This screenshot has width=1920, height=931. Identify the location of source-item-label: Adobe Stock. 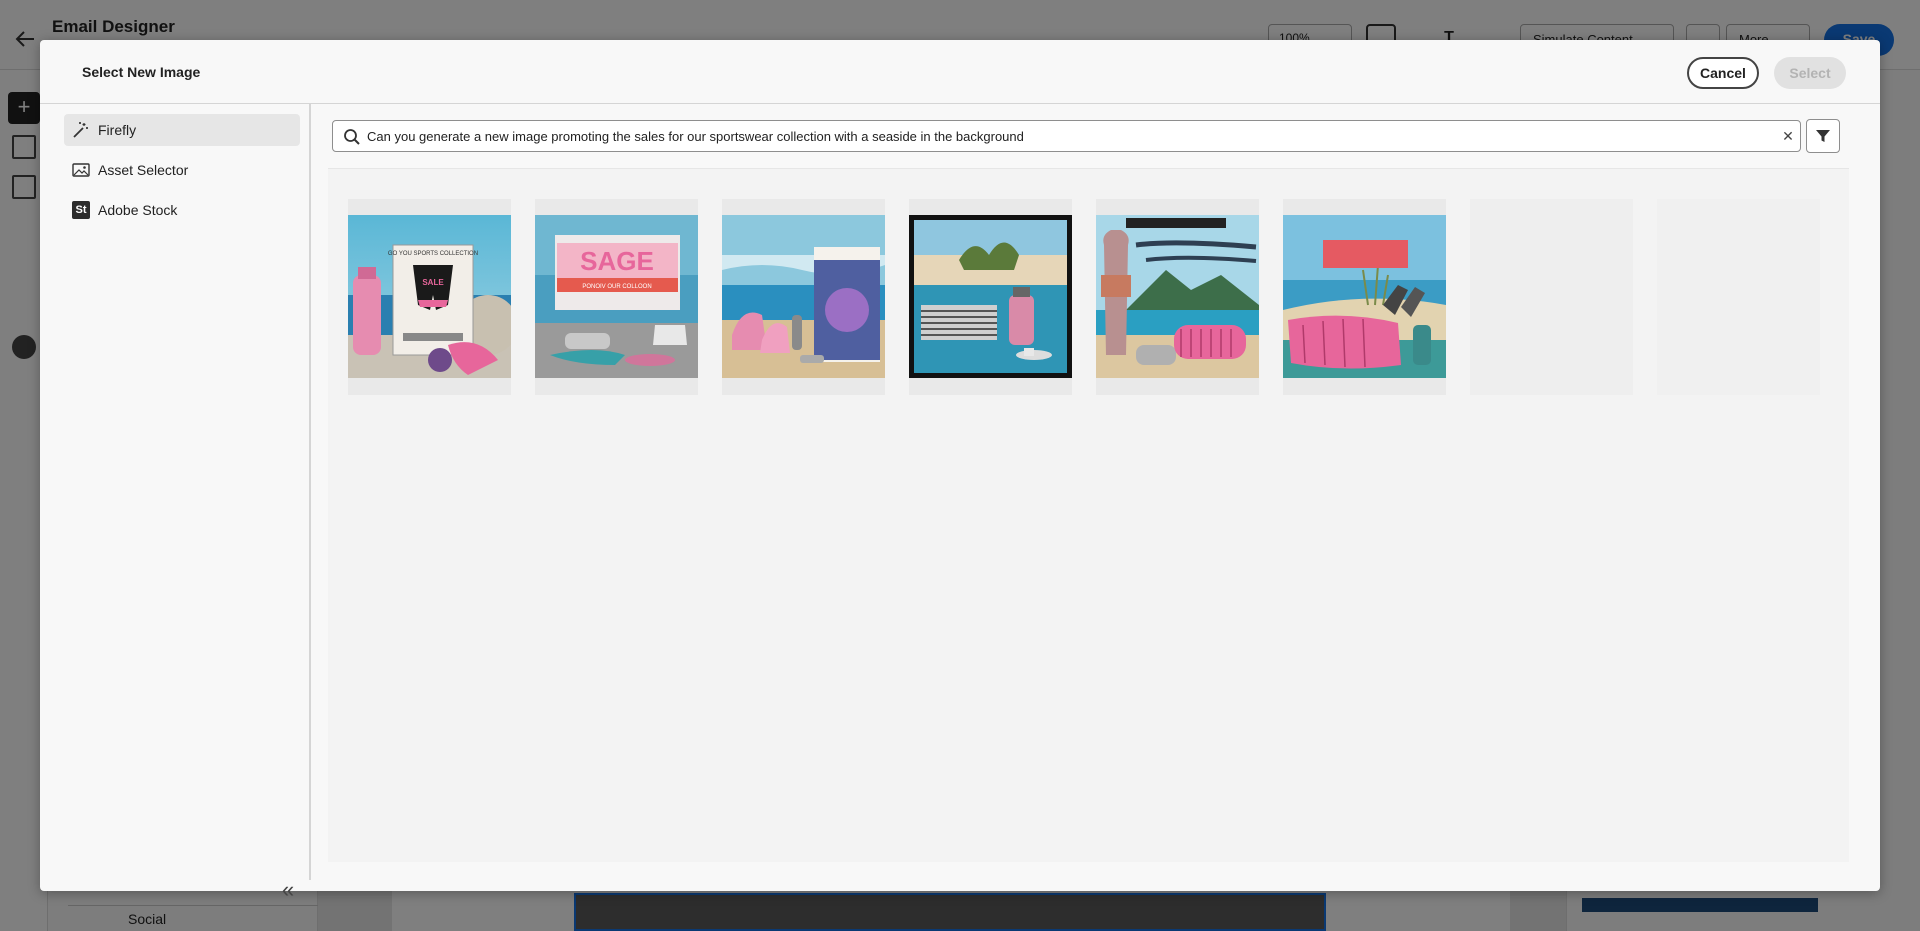
(138, 210).